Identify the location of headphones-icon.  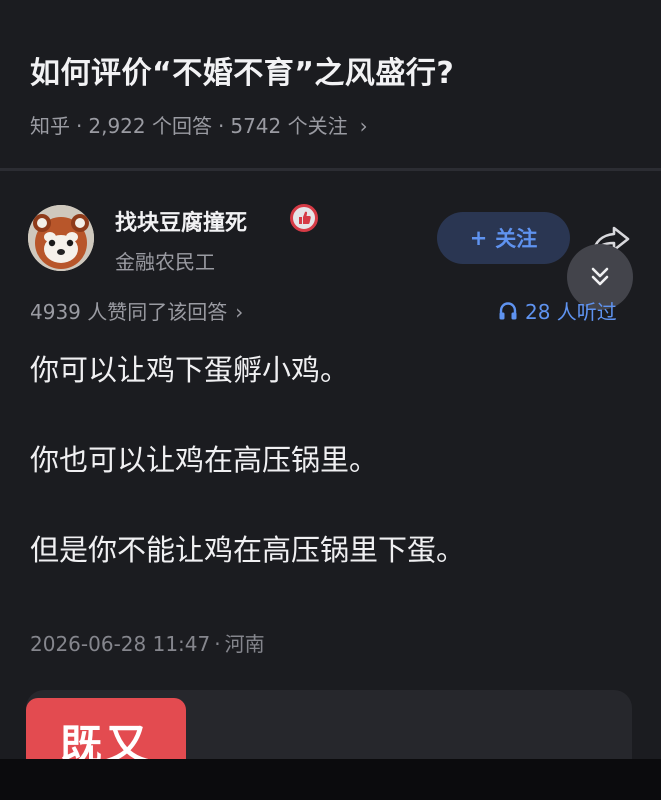
(508, 310).